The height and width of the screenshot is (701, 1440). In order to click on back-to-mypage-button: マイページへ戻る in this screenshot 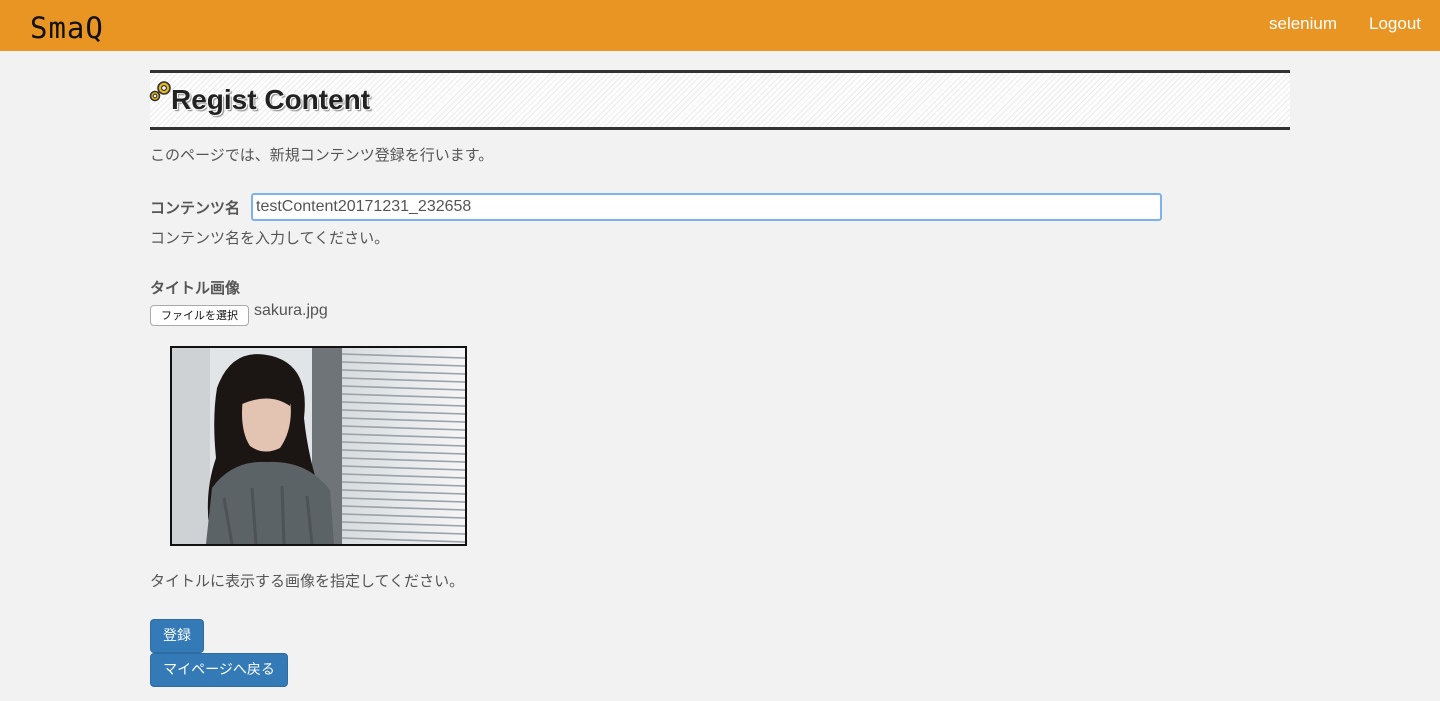, I will do `click(219, 670)`.